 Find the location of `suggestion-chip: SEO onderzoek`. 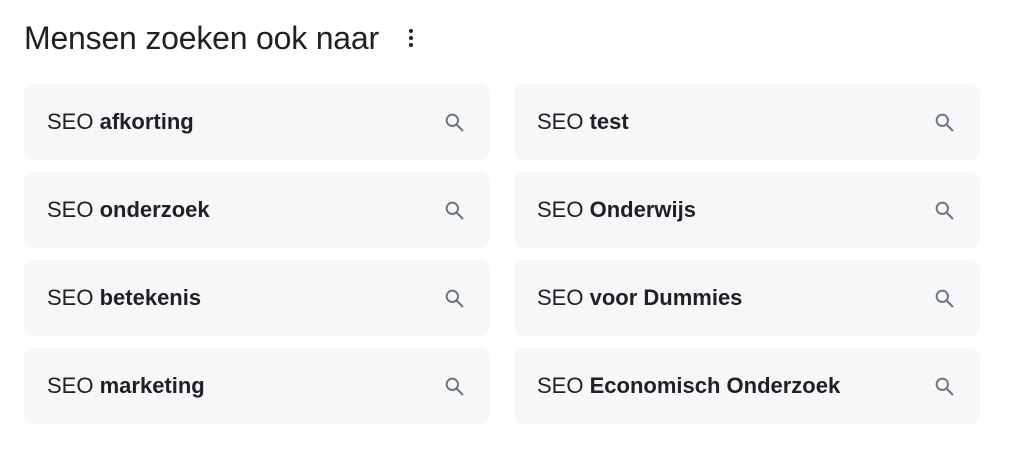

suggestion-chip: SEO onderzoek is located at coordinates (257, 210).